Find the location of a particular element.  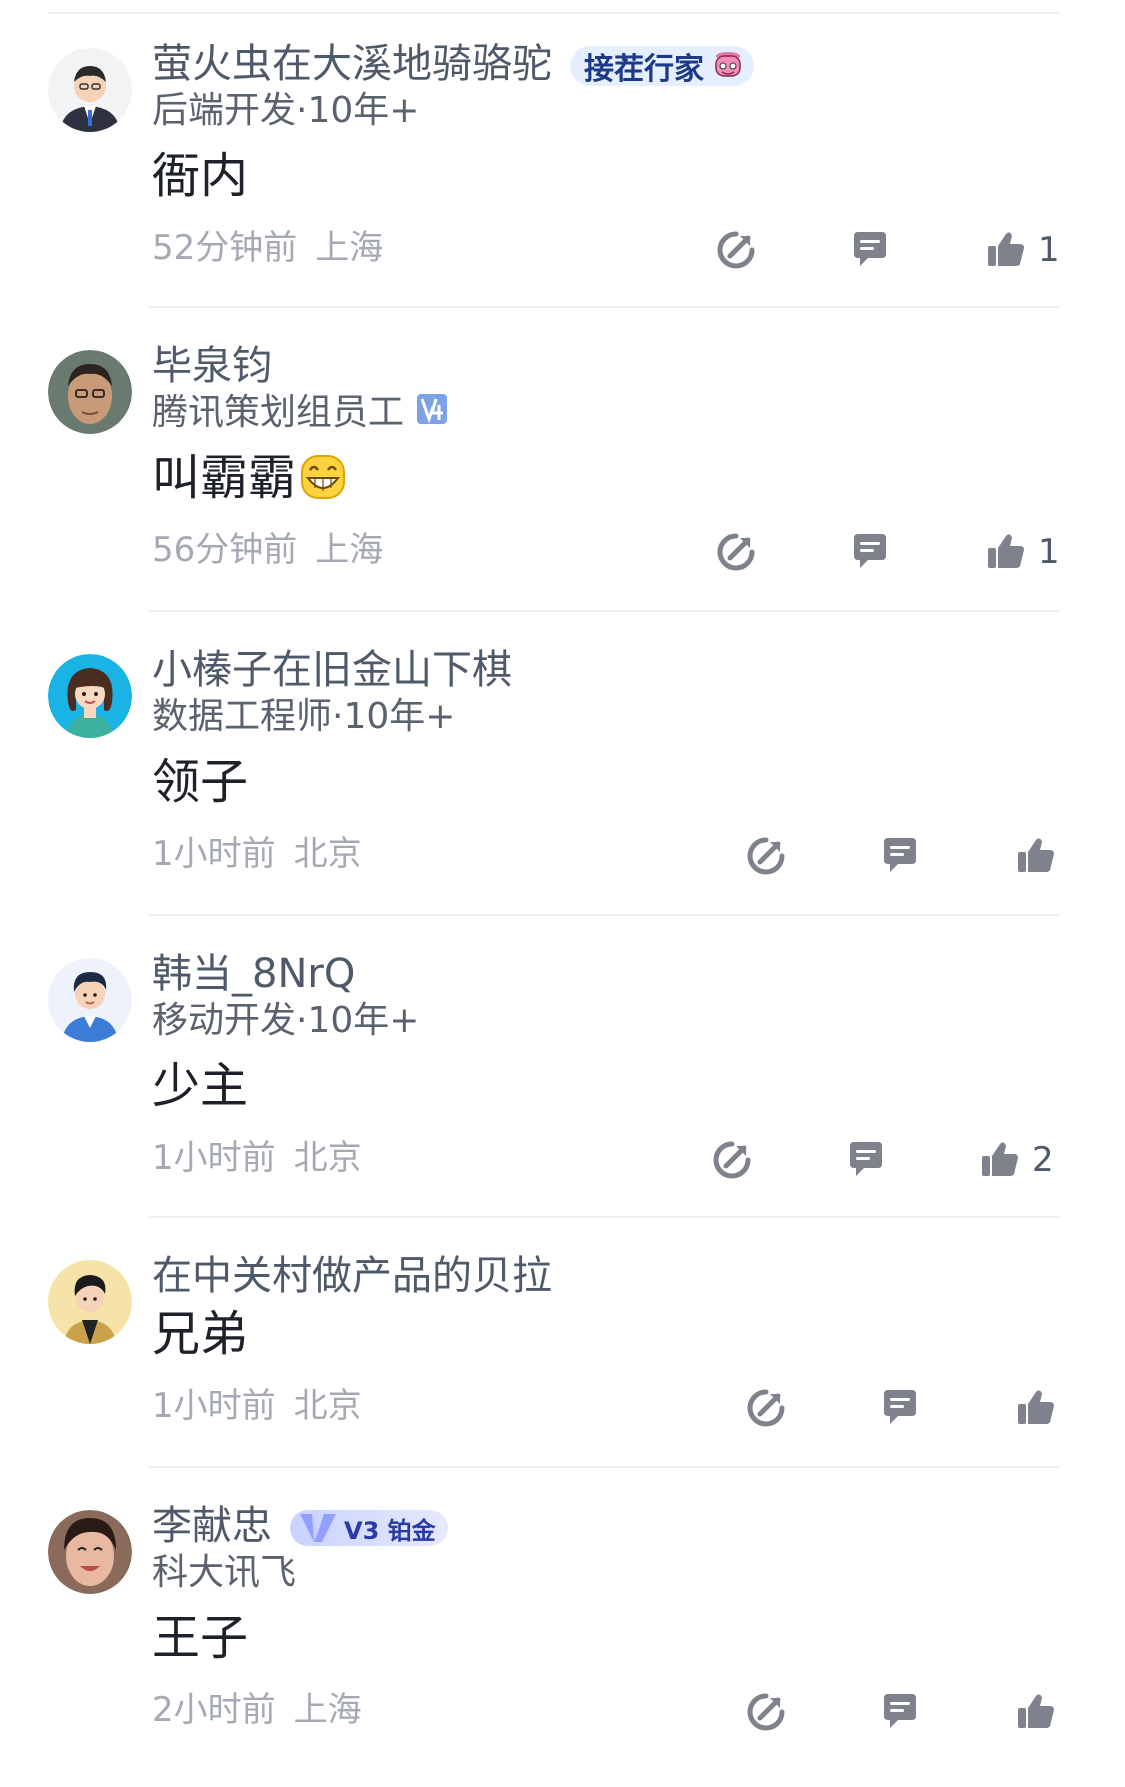

level-4-icon is located at coordinates (432, 414).